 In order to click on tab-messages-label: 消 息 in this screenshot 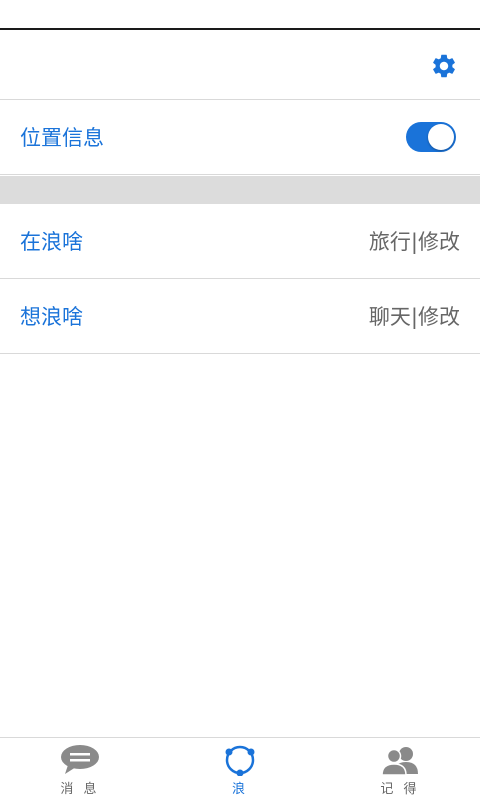, I will do `click(80, 789)`.